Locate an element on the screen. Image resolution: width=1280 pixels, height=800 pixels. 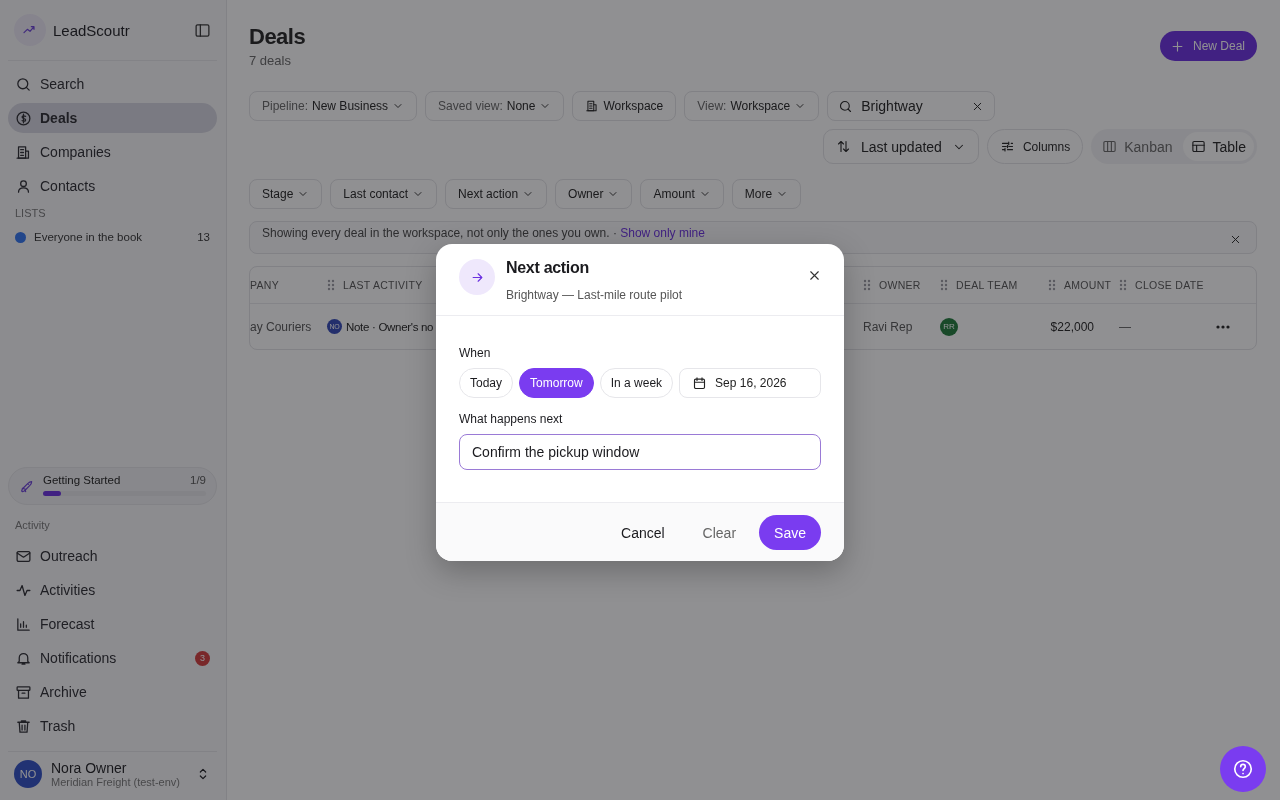
filter-dropdown: Amount is located at coordinates (682, 194).